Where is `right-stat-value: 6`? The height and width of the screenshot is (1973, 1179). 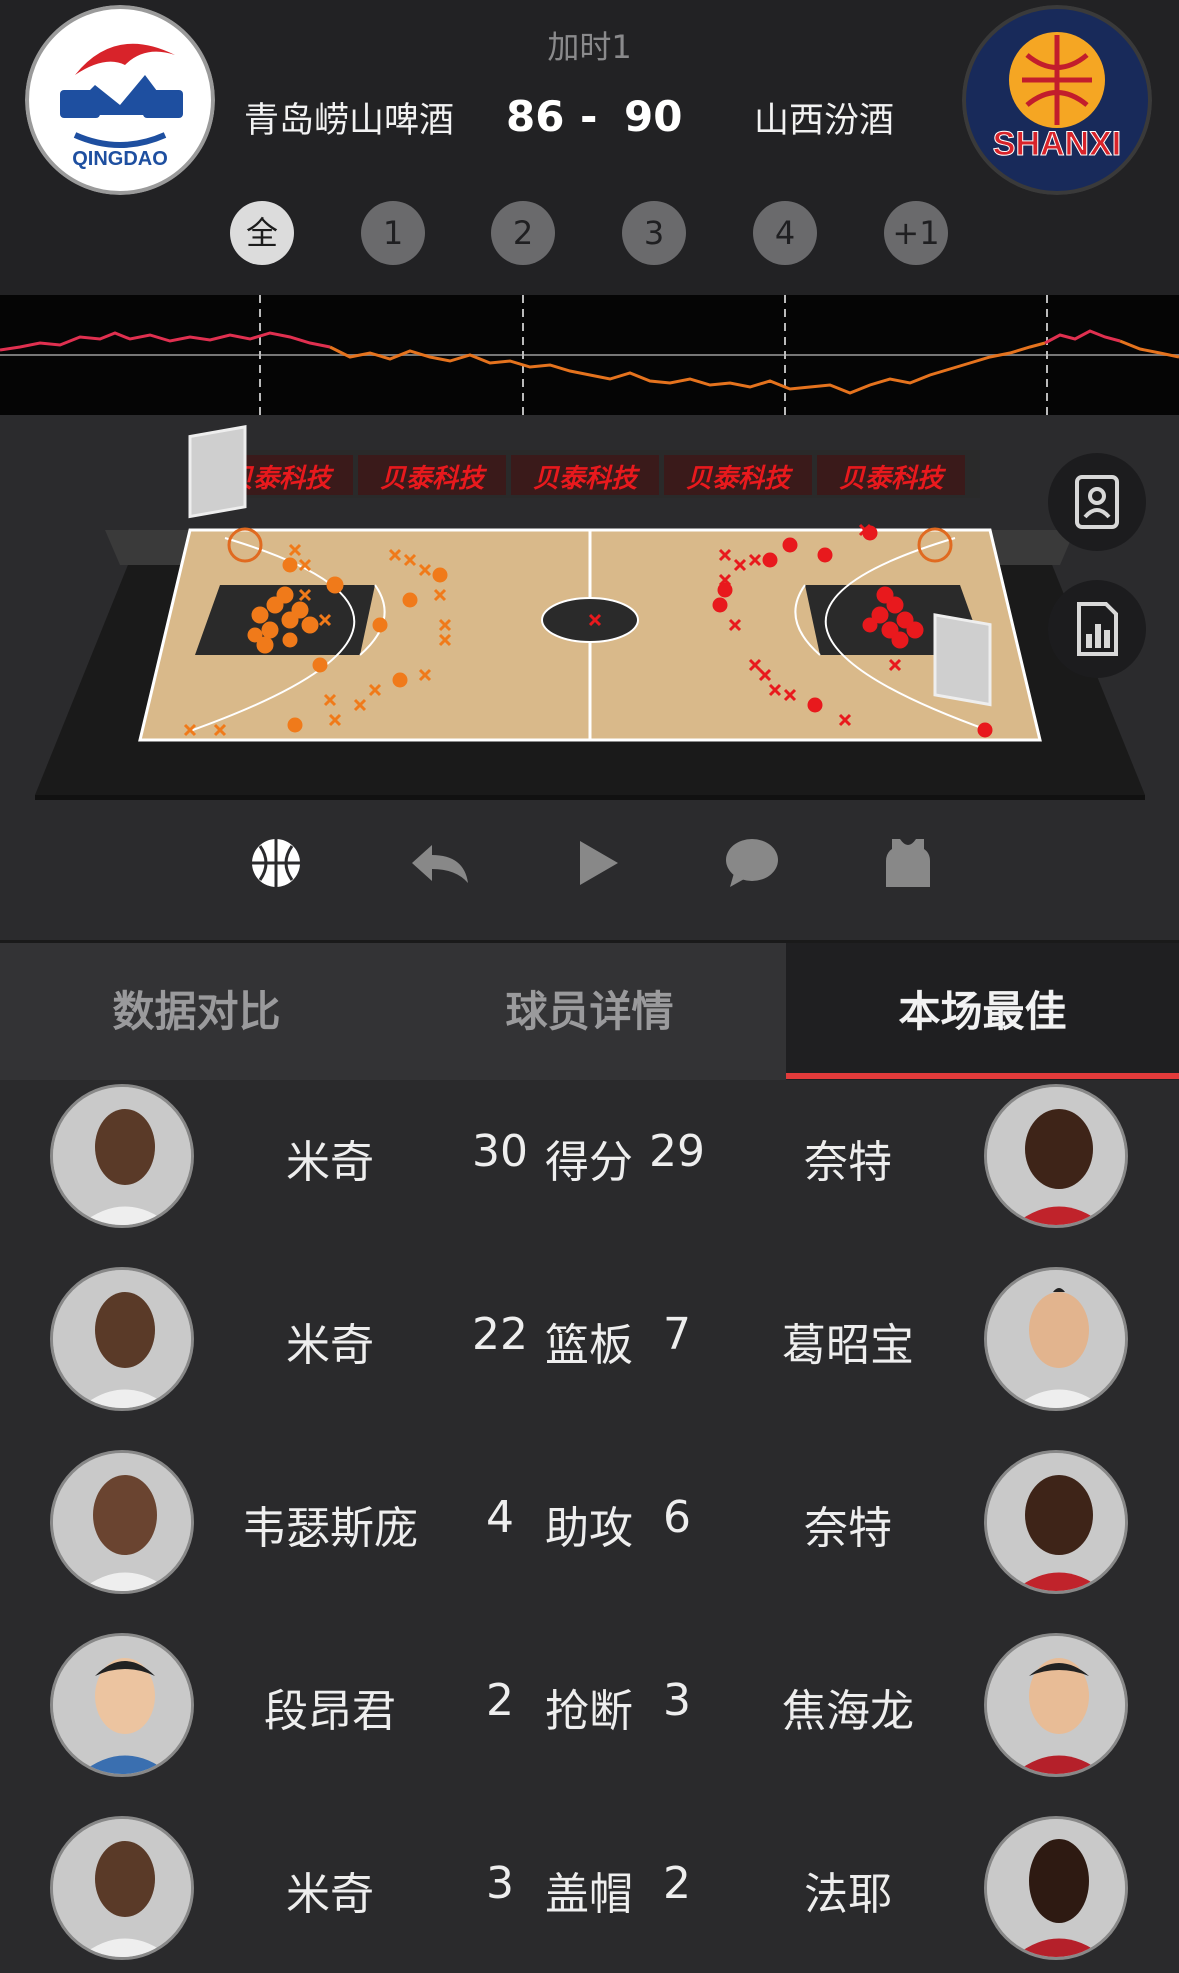 right-stat-value: 6 is located at coordinates (677, 1517).